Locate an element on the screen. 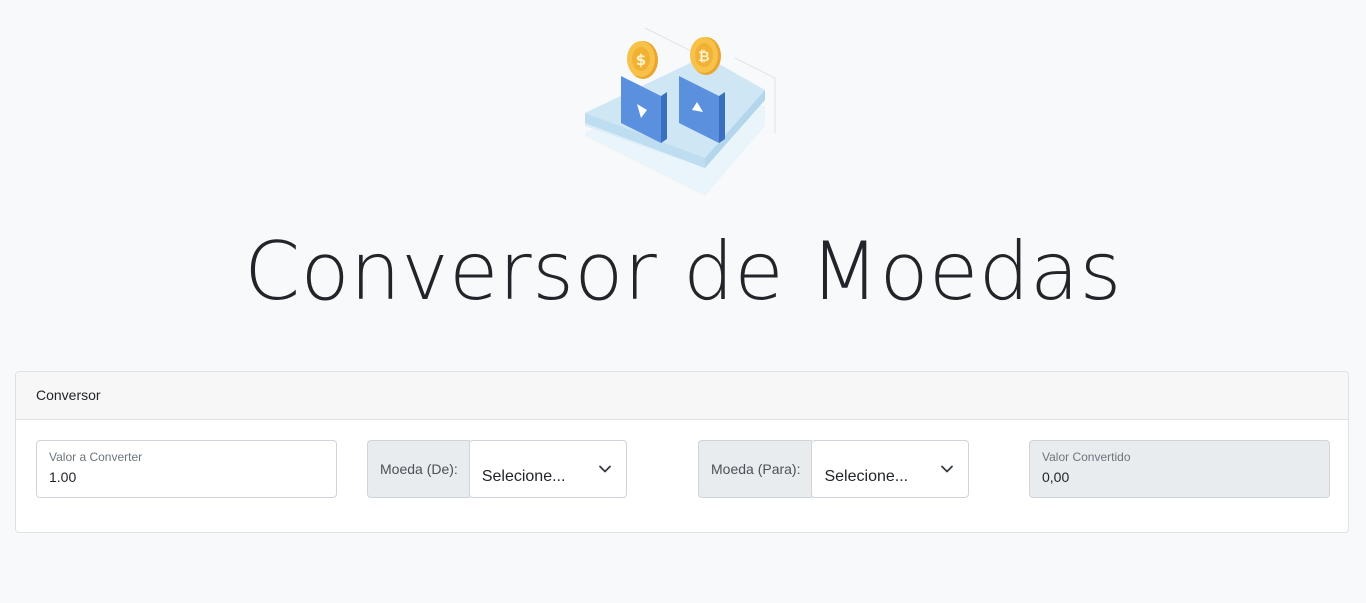  currency-exchange-illustration: $ ₿ is located at coordinates (680, 111).